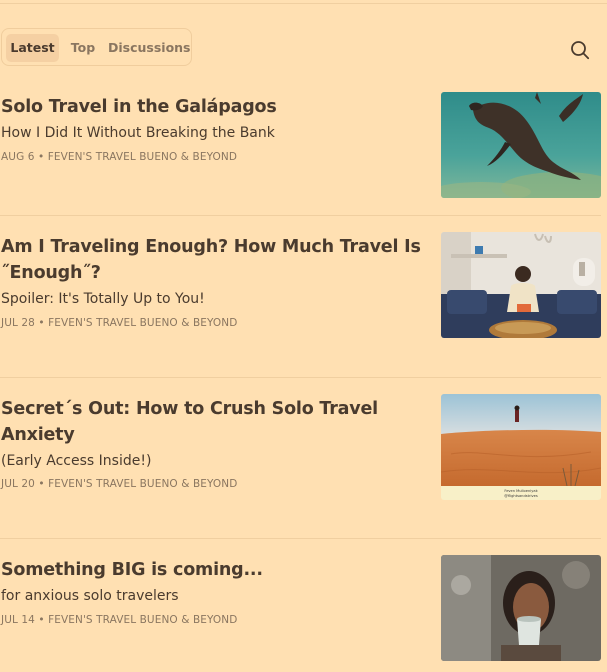 The width and height of the screenshot is (607, 672). What do you see at coordinates (103, 299) in the screenshot?
I see `post-subtitle: Spoiler: It's Totally Up to You!` at bounding box center [103, 299].